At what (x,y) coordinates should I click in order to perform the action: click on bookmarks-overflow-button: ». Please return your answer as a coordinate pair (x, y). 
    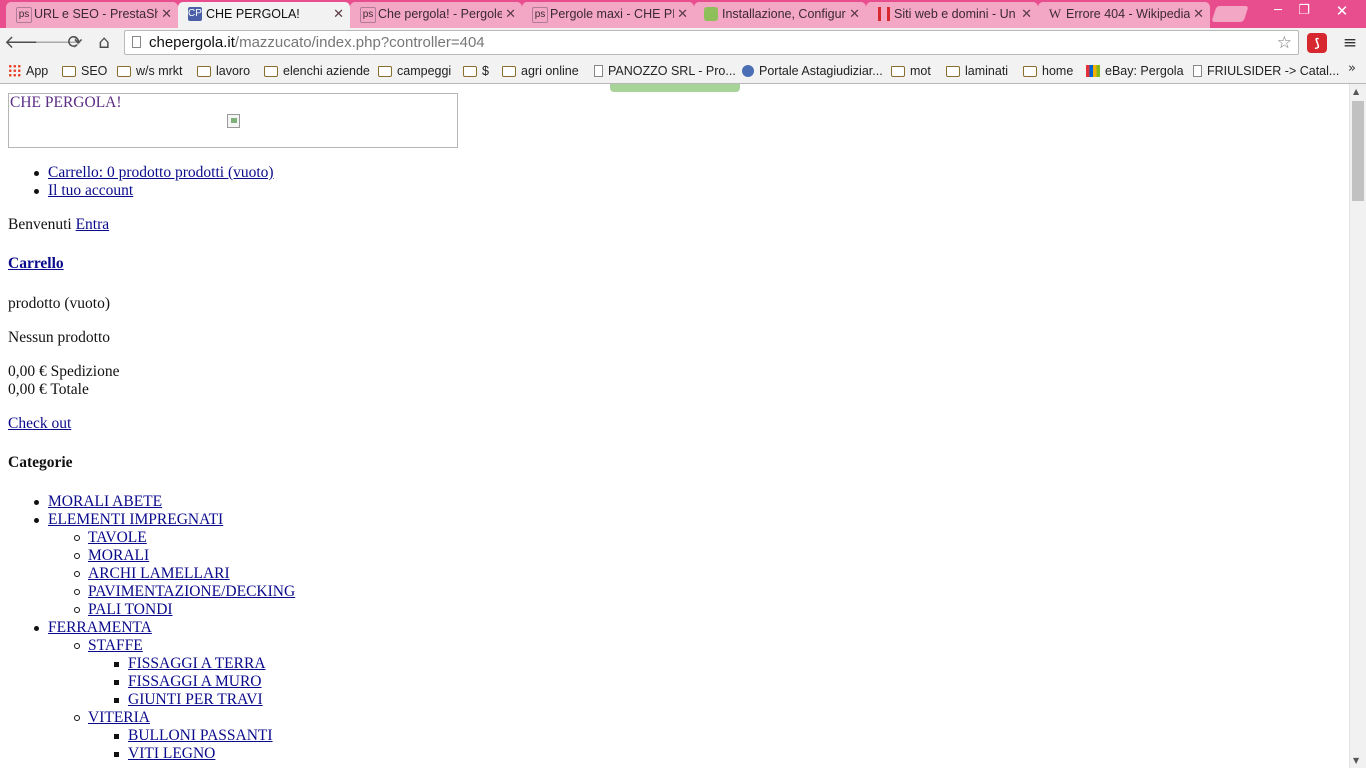
    Looking at the image, I should click on (1352, 68).